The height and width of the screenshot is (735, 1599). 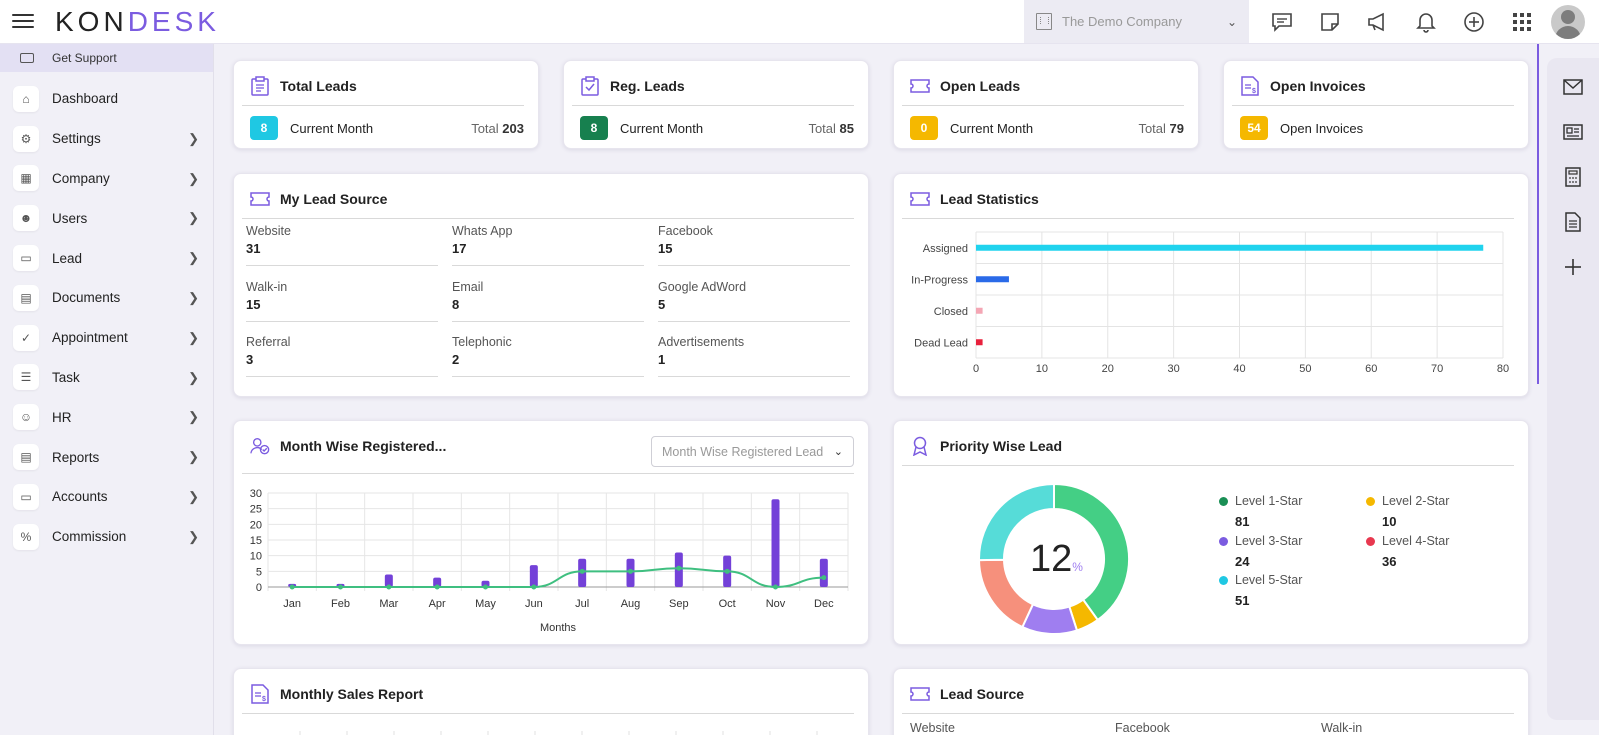 What do you see at coordinates (1108, 369) in the screenshot?
I see `x-tick-label: 20` at bounding box center [1108, 369].